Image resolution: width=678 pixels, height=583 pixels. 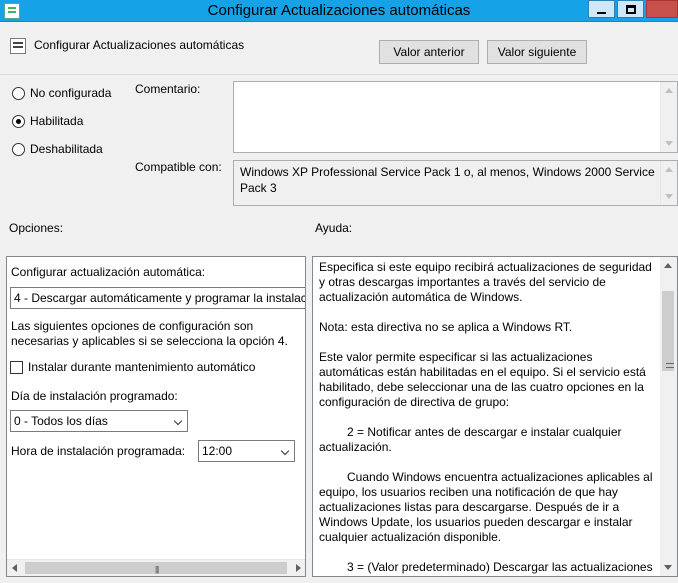 What do you see at coordinates (98, 451) in the screenshot?
I see `install-time-label: Hora de instalación programada:` at bounding box center [98, 451].